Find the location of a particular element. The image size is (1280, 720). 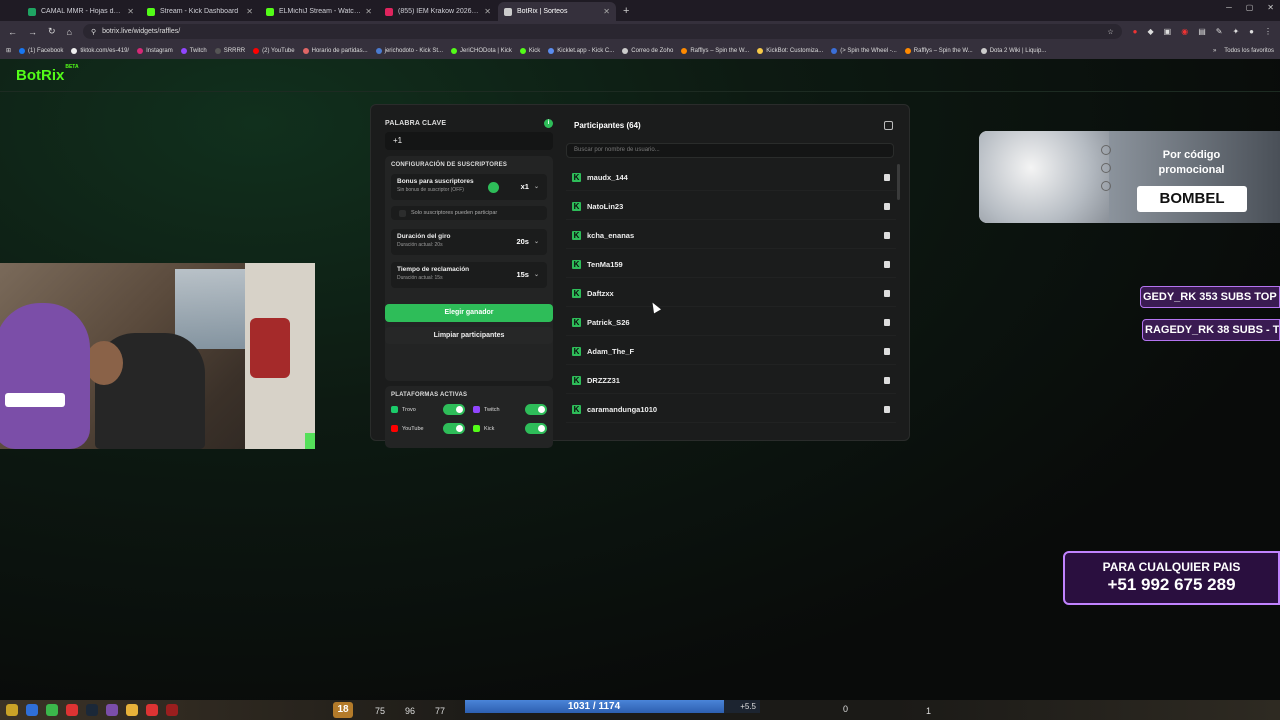

bookmark-item: Kick is located at coordinates (529, 50).